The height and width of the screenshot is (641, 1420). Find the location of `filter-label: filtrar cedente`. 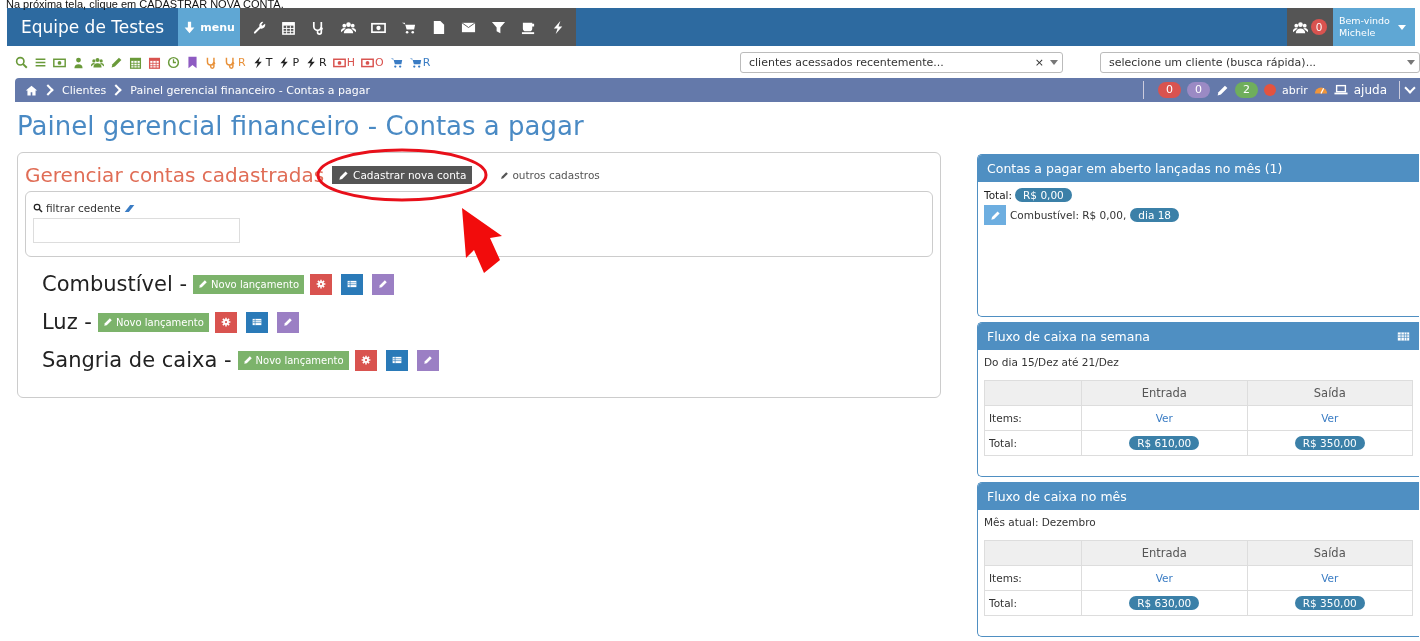

filter-label: filtrar cedente is located at coordinates (83, 208).